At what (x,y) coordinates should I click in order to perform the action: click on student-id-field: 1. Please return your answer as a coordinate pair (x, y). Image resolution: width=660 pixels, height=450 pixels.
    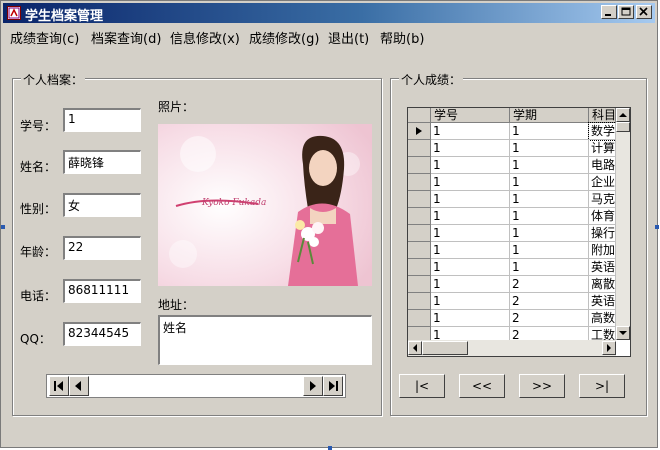
    Looking at the image, I should click on (102, 120).